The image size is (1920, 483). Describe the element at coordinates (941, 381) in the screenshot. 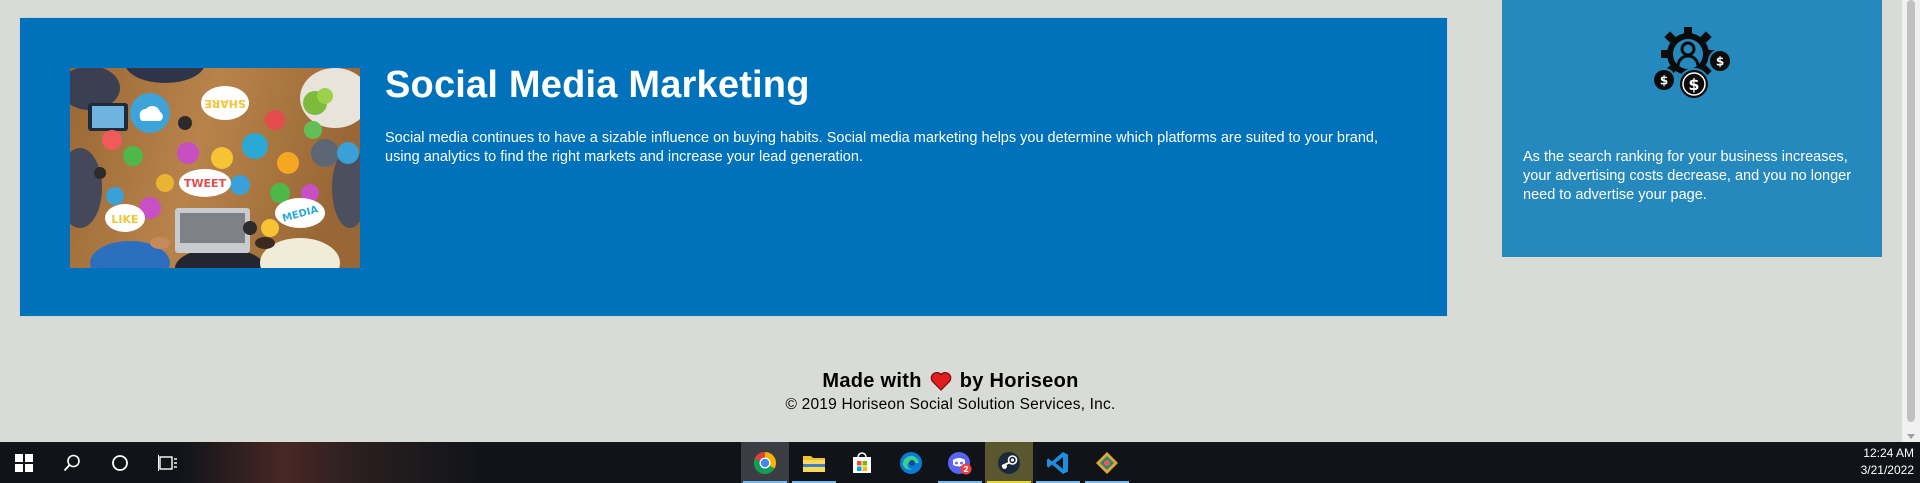

I see `heart-icon` at that location.